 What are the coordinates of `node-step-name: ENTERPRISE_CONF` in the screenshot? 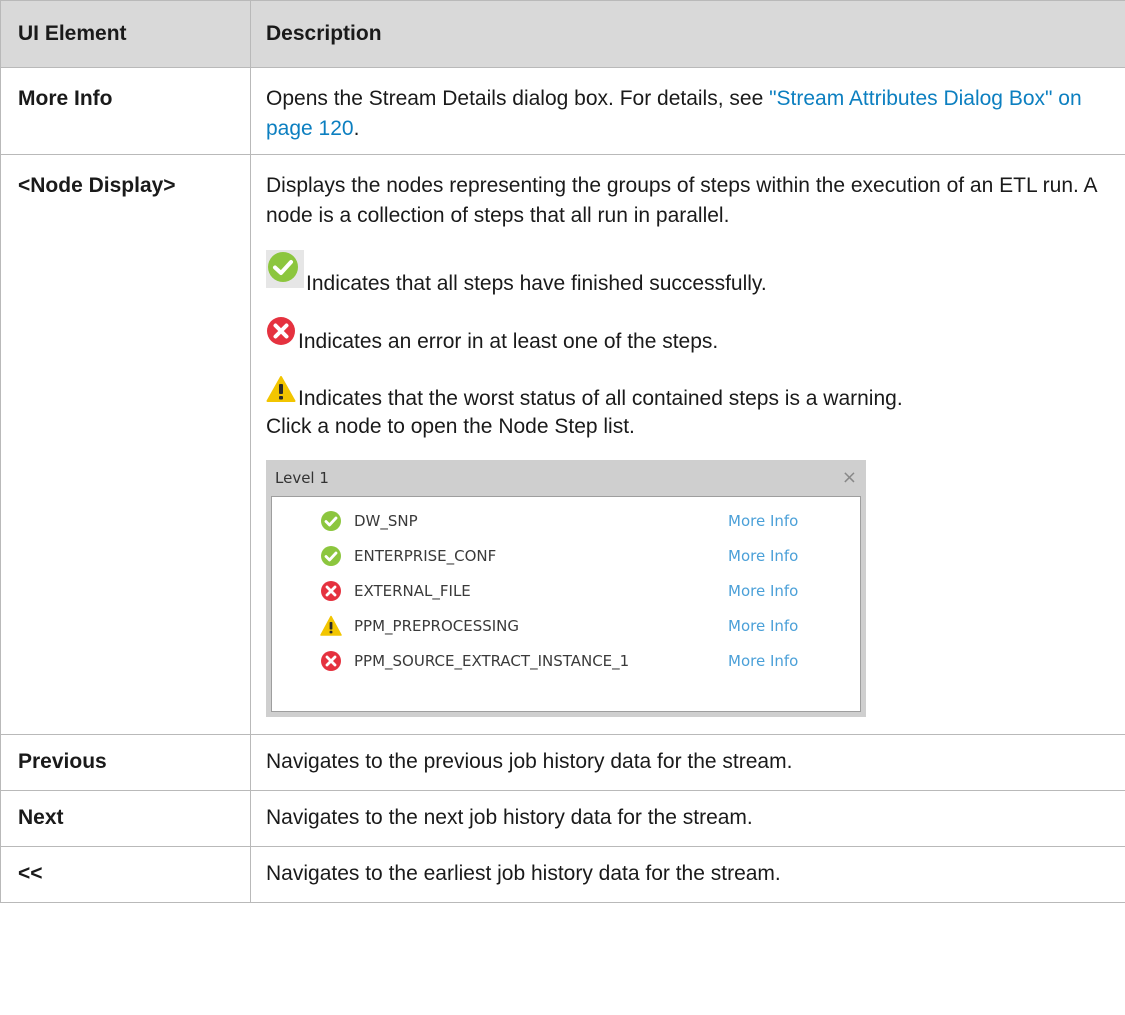 It's located at (425, 555).